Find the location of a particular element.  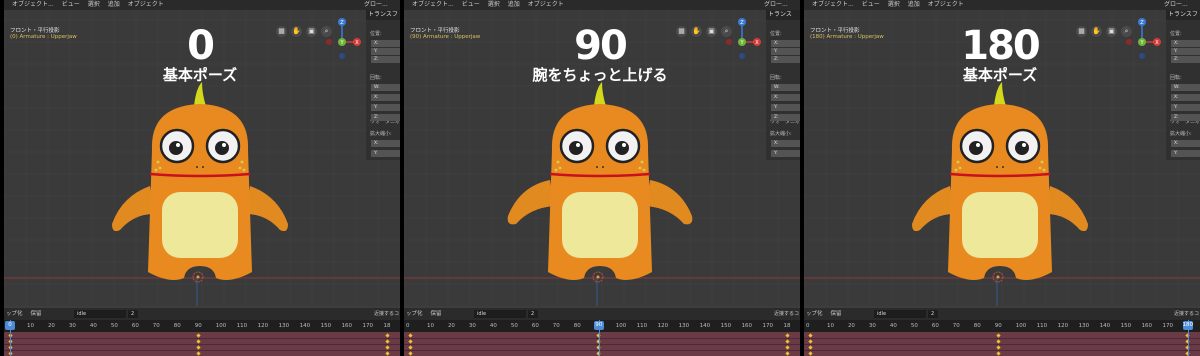

sidebar-title: トランス is located at coordinates (783, 15).